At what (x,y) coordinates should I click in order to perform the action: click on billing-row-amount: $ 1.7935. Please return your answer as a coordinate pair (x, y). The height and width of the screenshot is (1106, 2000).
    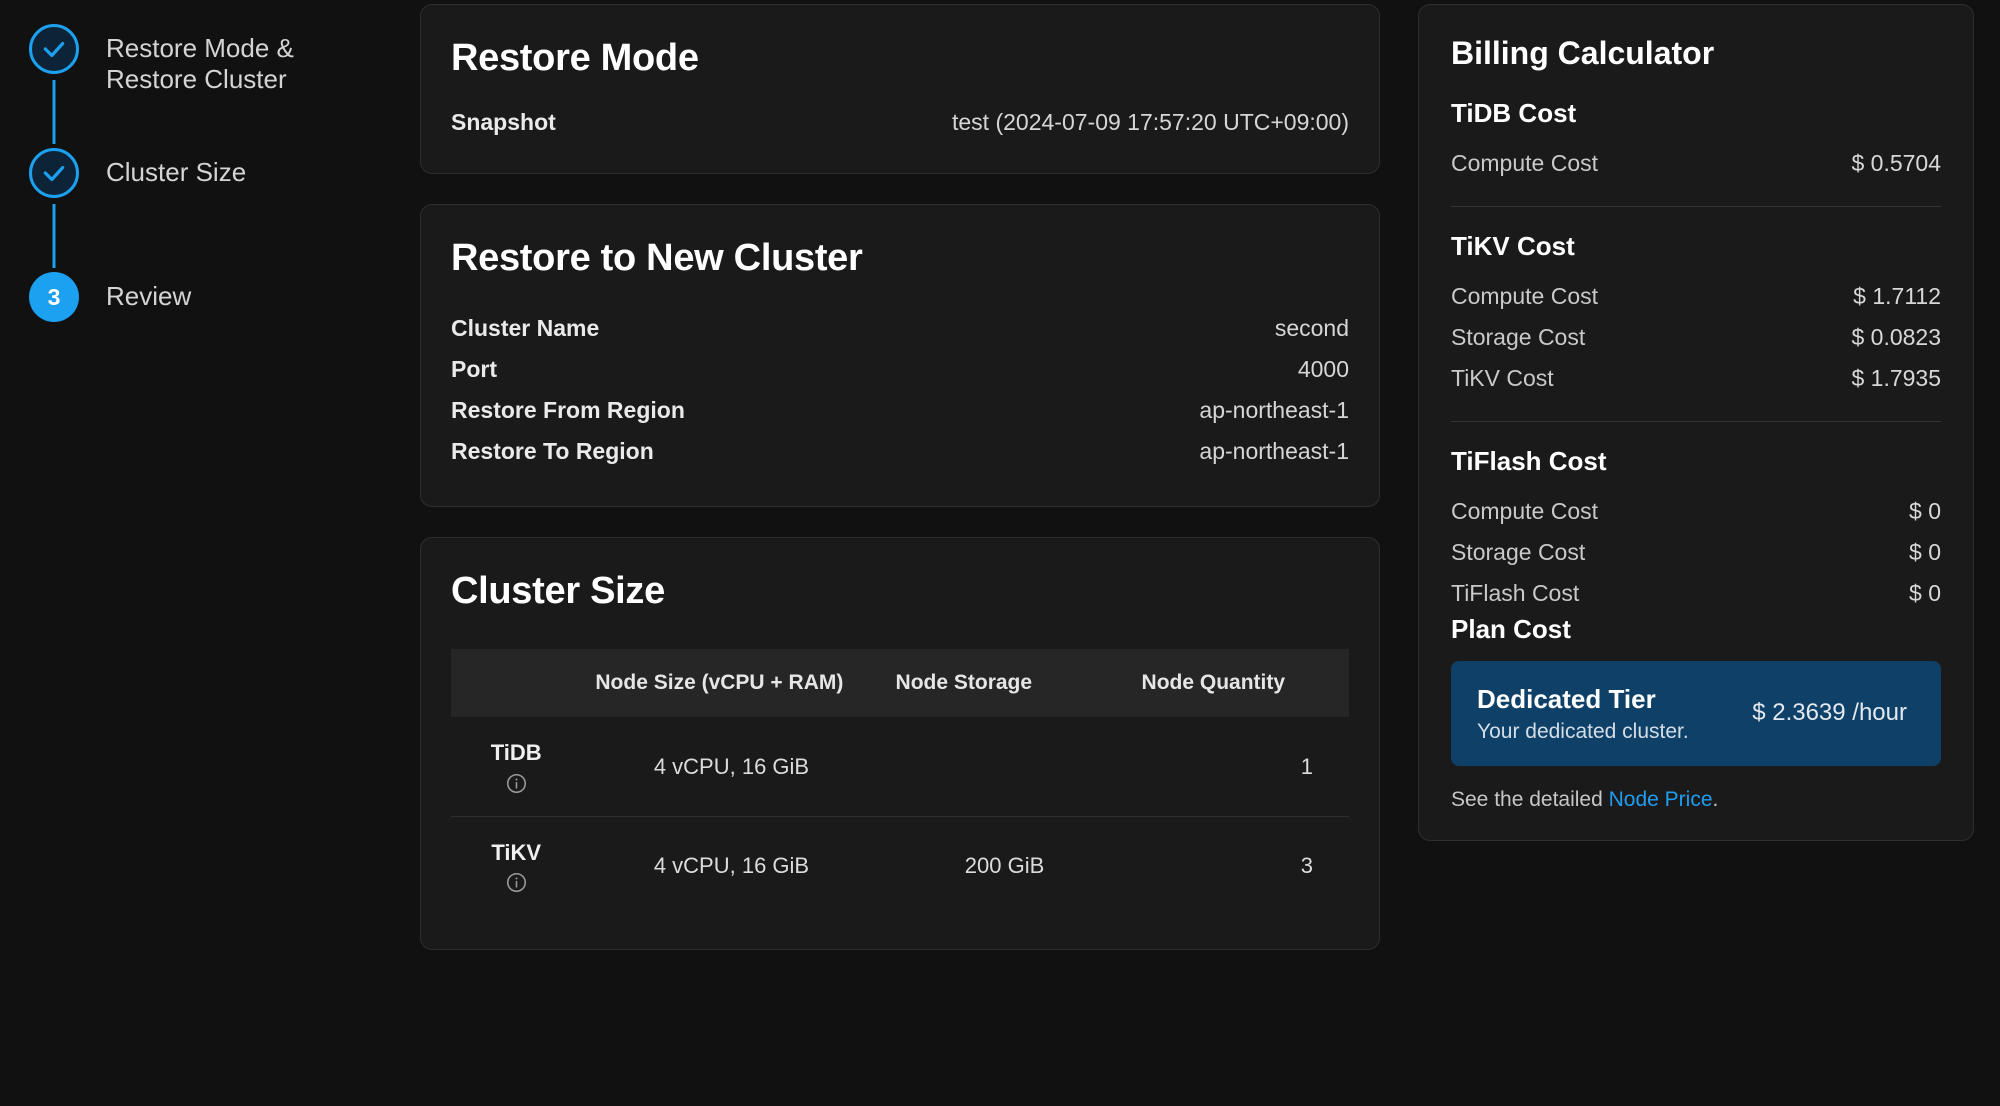
    Looking at the image, I should click on (1896, 378).